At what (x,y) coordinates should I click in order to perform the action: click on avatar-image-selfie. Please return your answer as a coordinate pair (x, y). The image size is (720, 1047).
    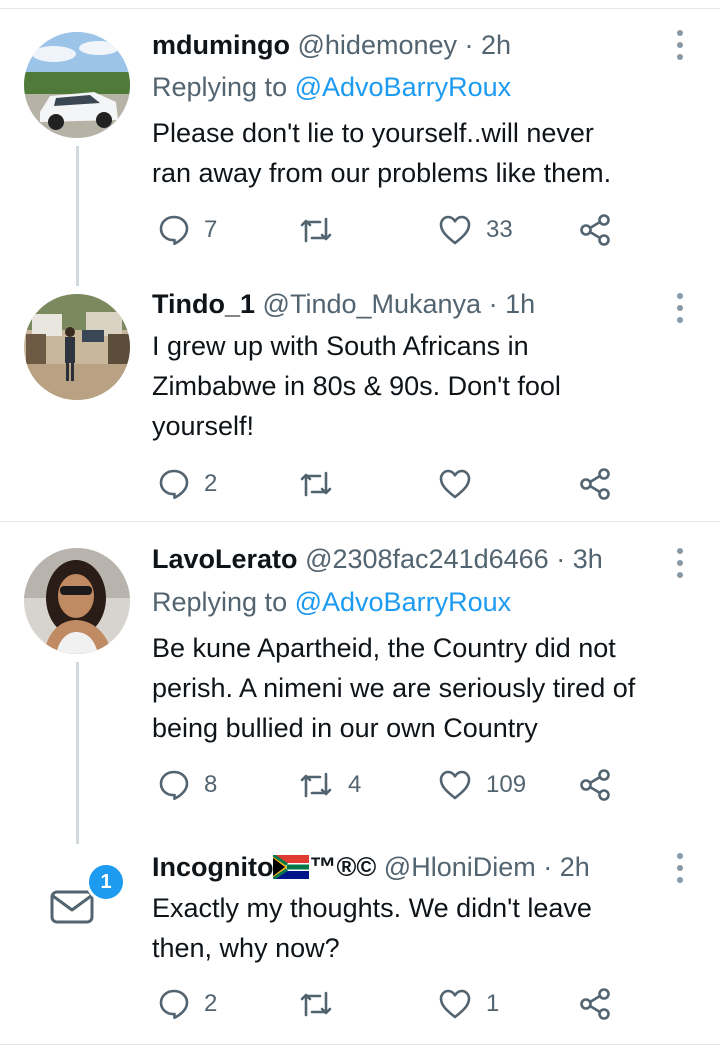
    Looking at the image, I should click on (77, 601).